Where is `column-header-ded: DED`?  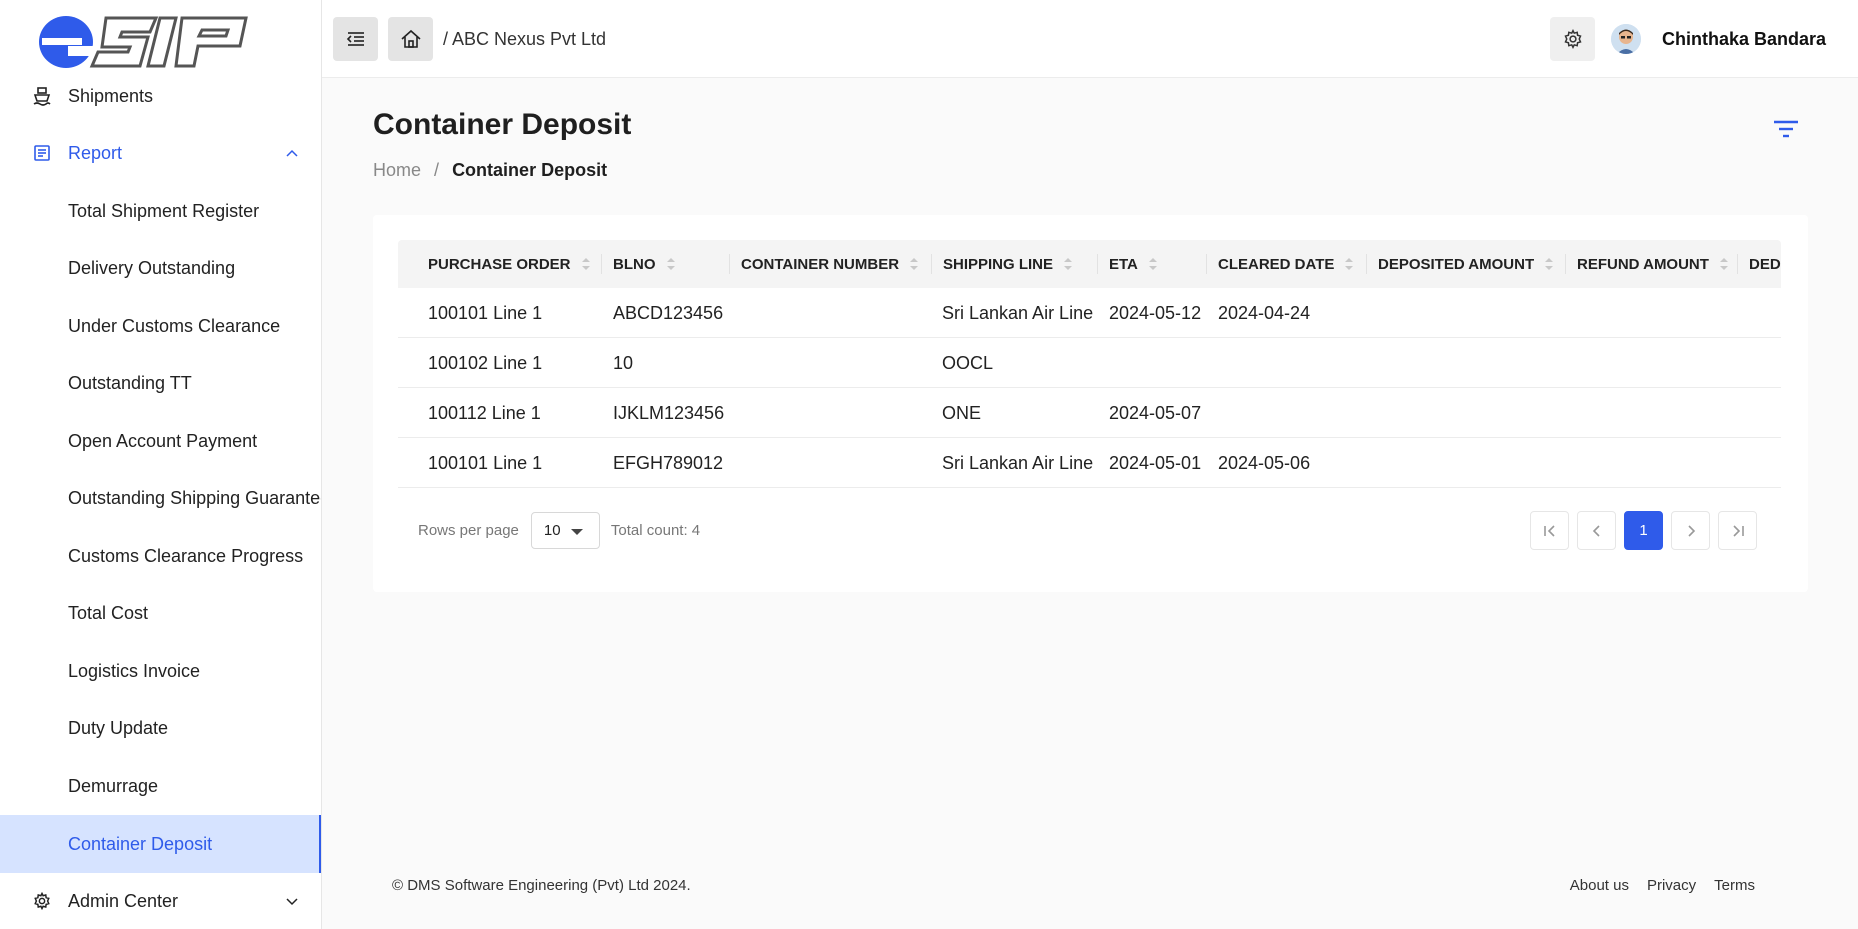
column-header-ded: DED is located at coordinates (1765, 264).